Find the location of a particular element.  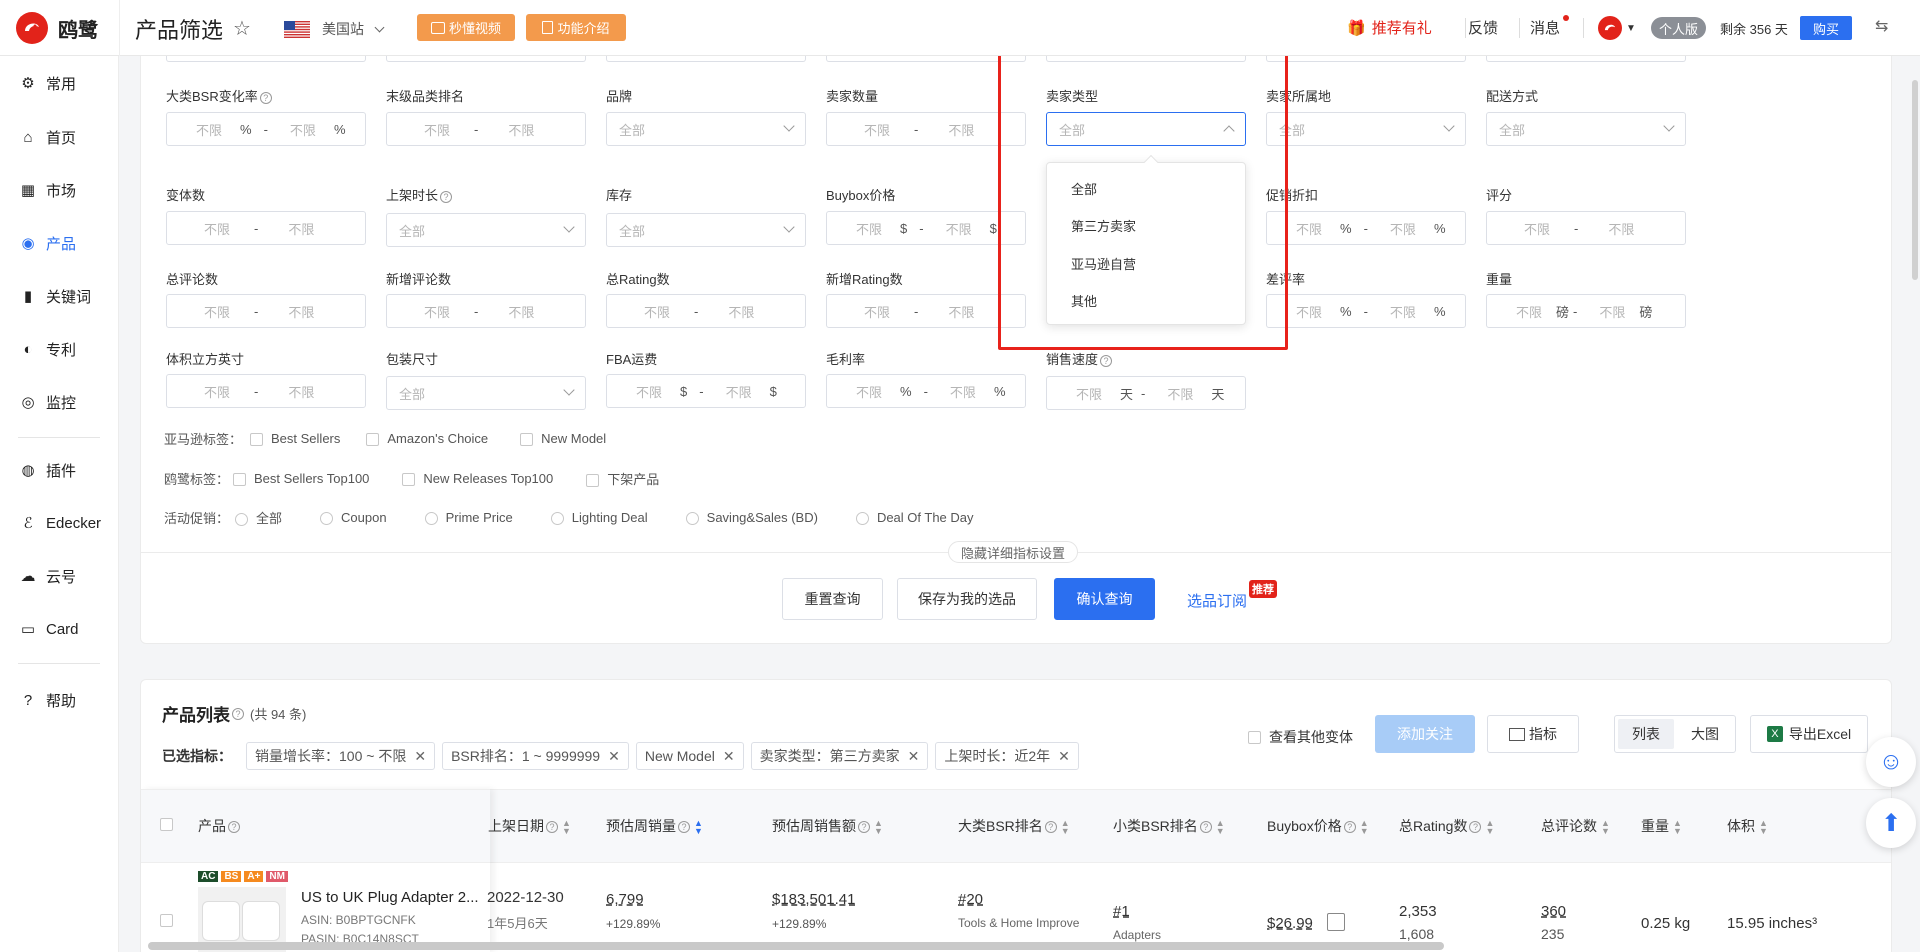

buybox-price: $26.99 is located at coordinates (1290, 923).